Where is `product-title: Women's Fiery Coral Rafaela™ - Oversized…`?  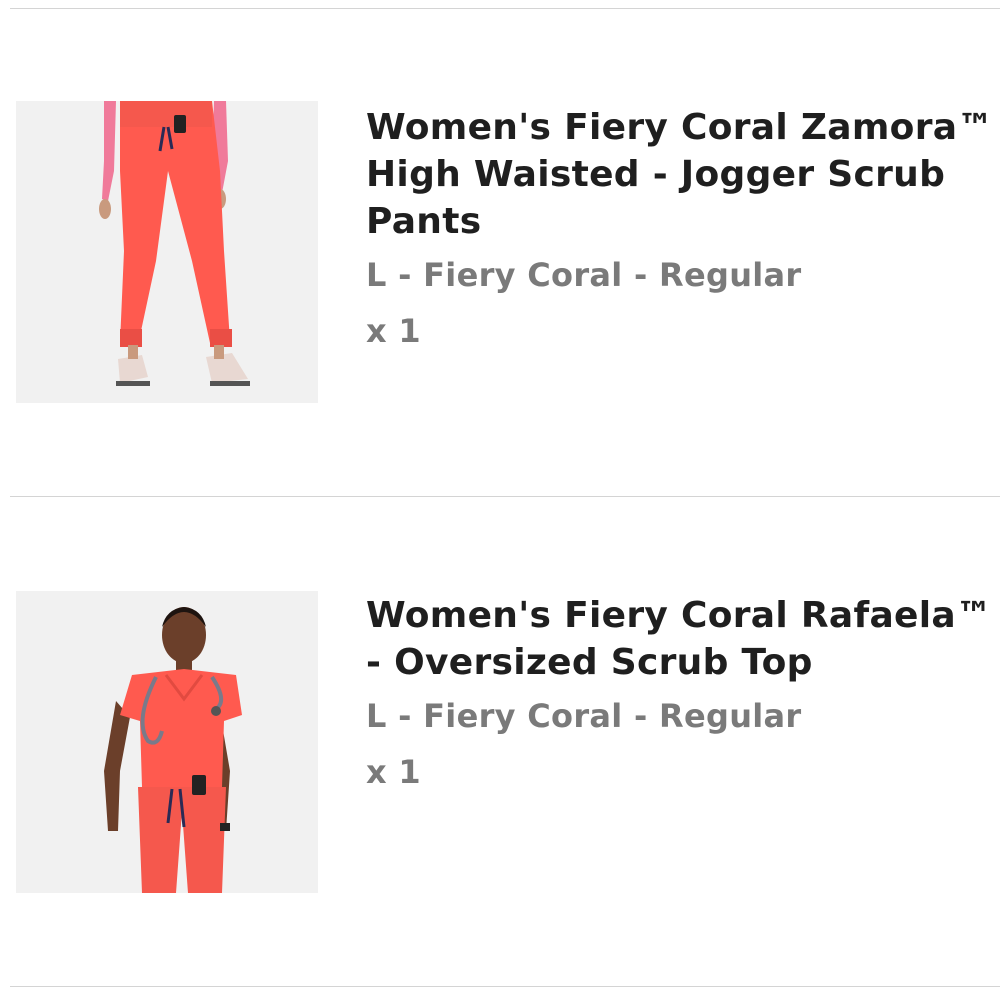
product-title: Women's Fiery Coral Rafaela™ - Oversized… is located at coordinates (680, 639).